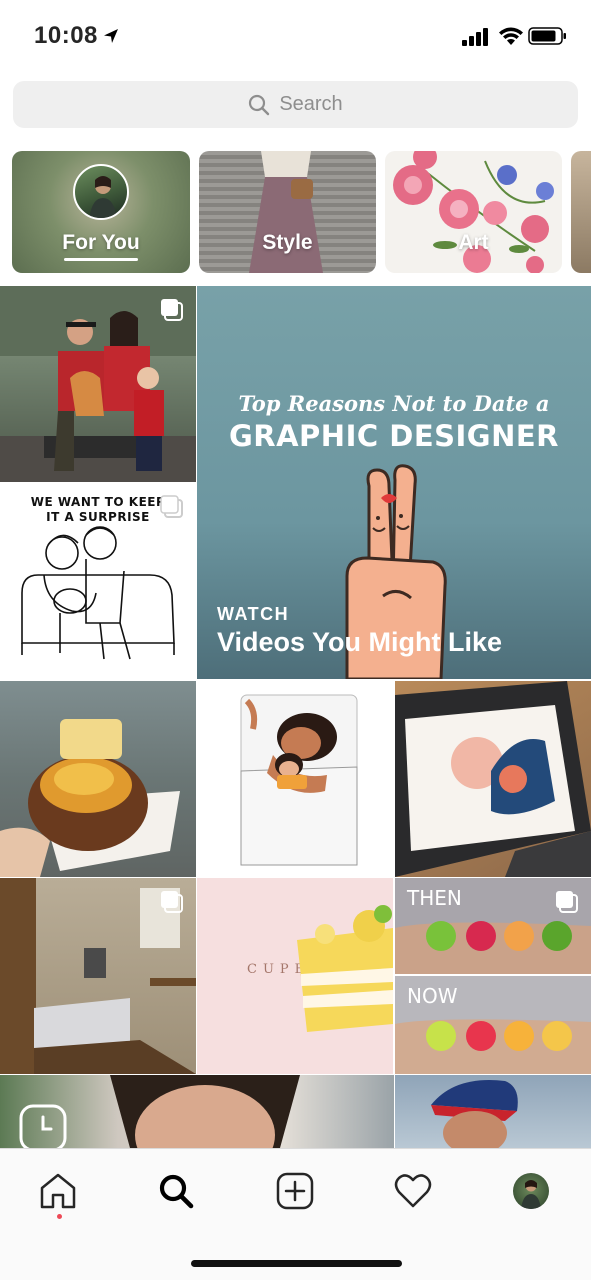  What do you see at coordinates (360, 642) in the screenshot?
I see `video-section-title: Videos You Might Like` at bounding box center [360, 642].